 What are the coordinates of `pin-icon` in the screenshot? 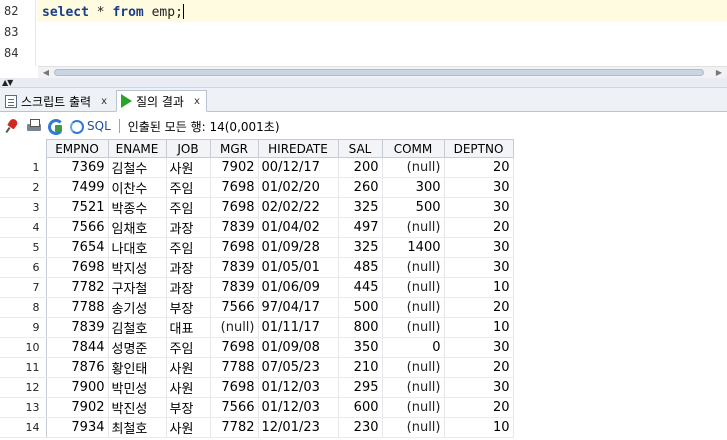 It's located at (13, 126).